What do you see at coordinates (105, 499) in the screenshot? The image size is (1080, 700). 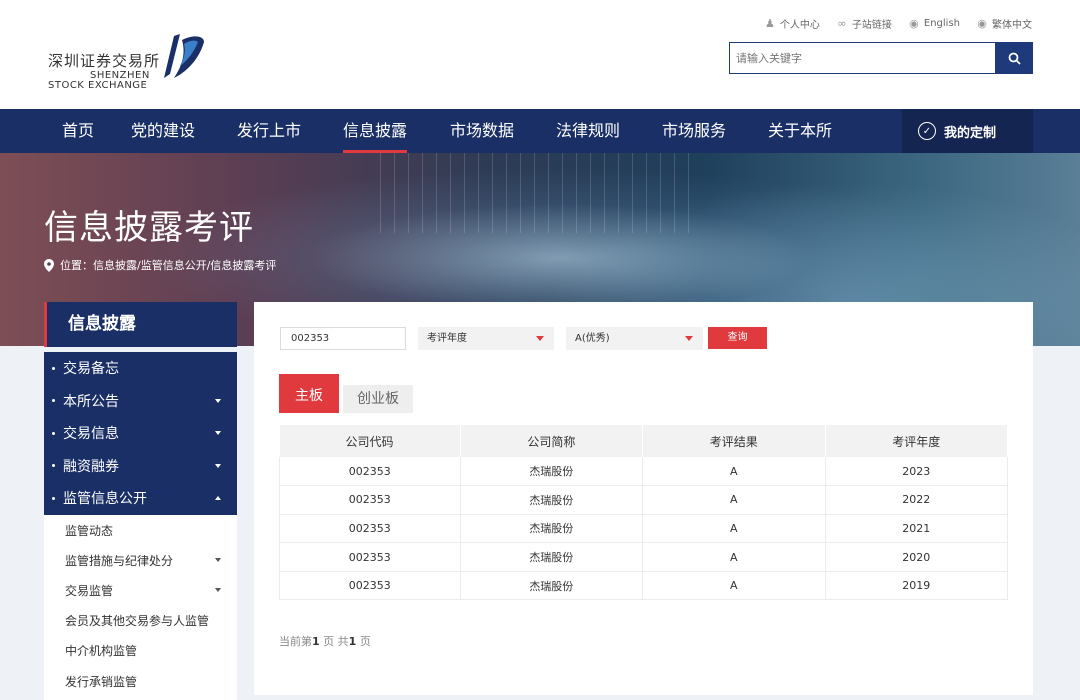 I see `sidebar-item-label: 监管信息公开` at bounding box center [105, 499].